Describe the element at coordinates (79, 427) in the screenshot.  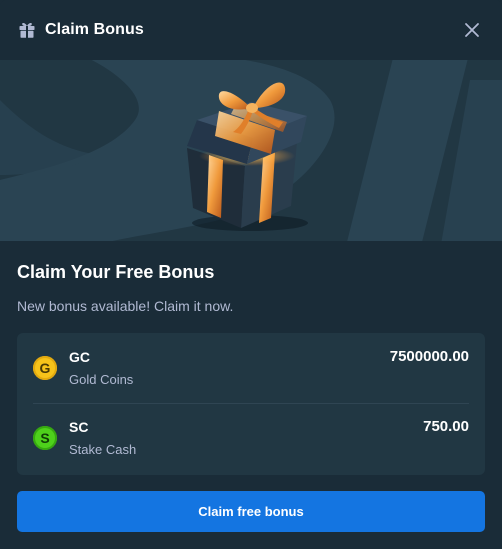
I see `currency-code: SC` at that location.